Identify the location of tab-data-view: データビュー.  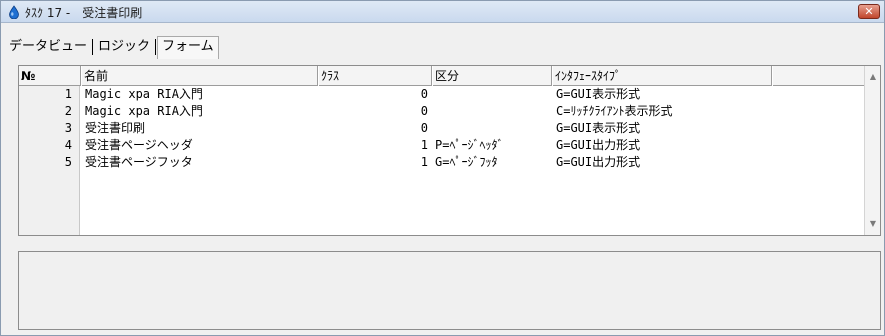
(48, 47).